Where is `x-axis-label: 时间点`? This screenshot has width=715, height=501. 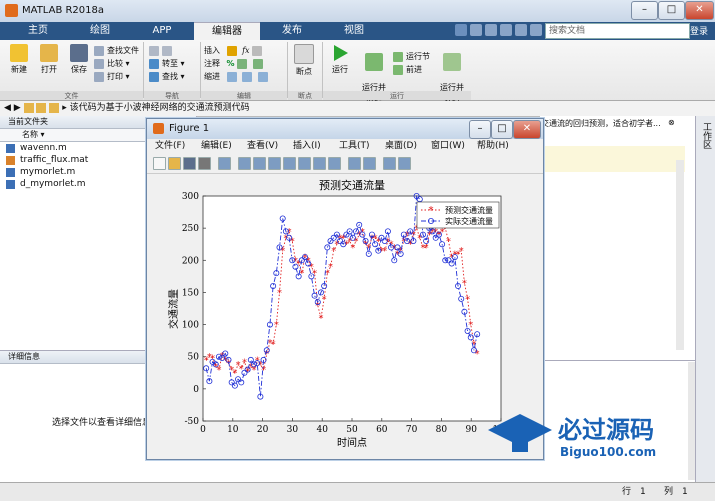 x-axis-label: 时间点 is located at coordinates (352, 442).